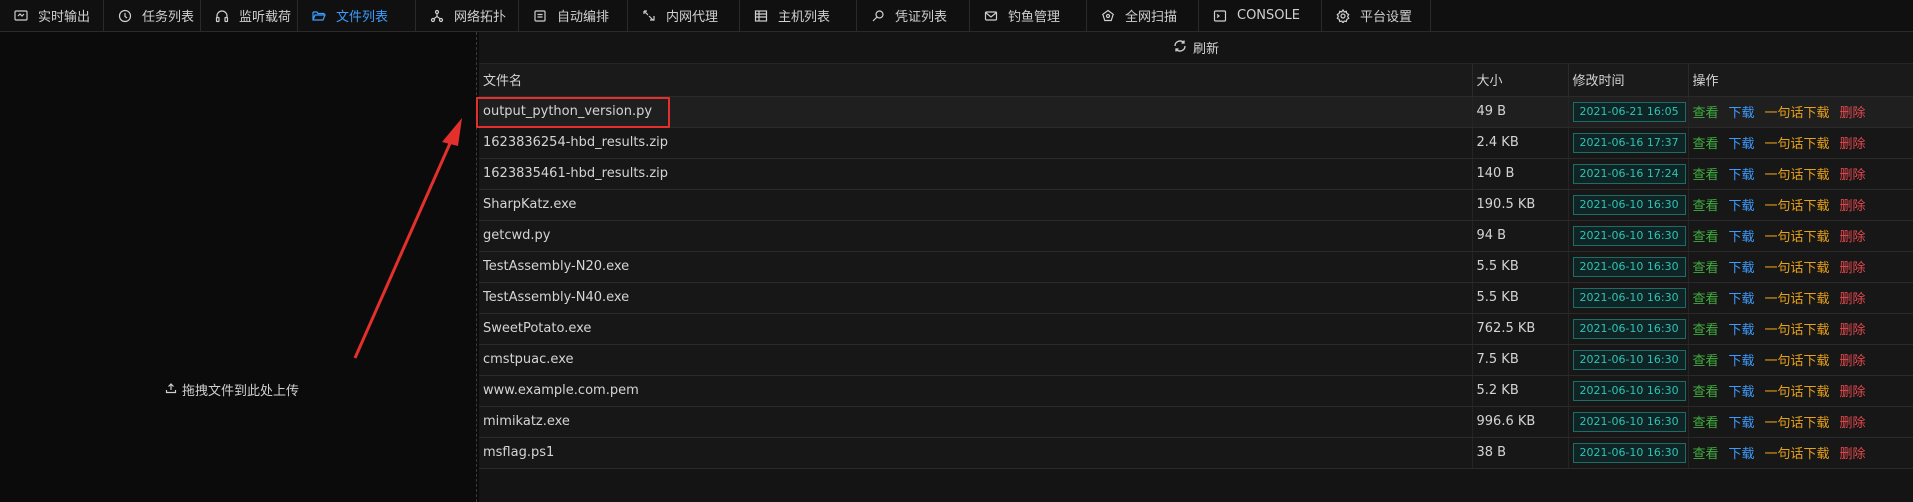  I want to click on file-name: mimikatz.exe, so click(976, 422).